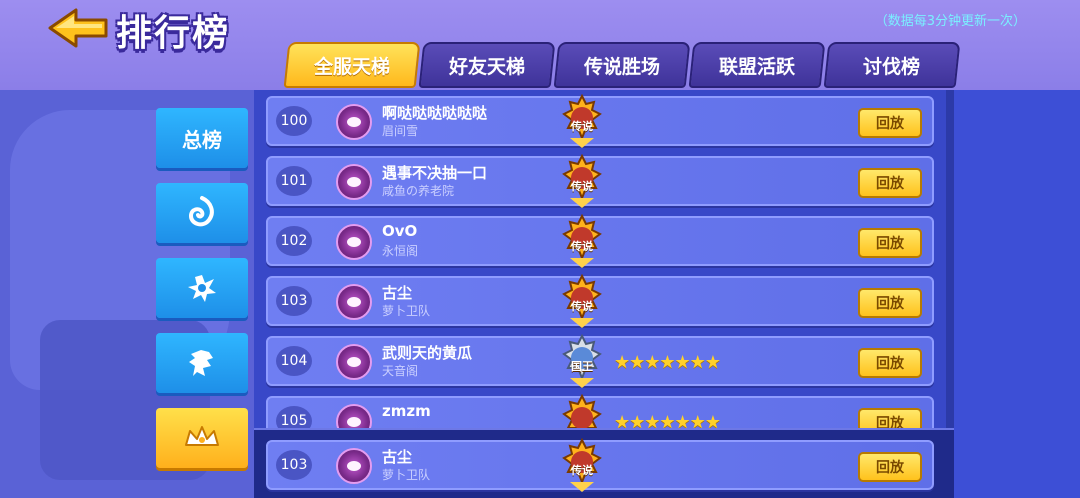 Image resolution: width=1080 pixels, height=498 pixels. I want to click on tab-friend-ladder: 好友天梯, so click(487, 65).